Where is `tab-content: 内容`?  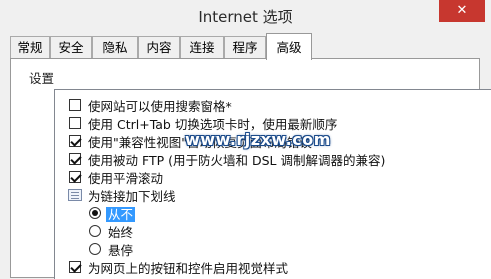
tab-content: 内容 is located at coordinates (159, 47).